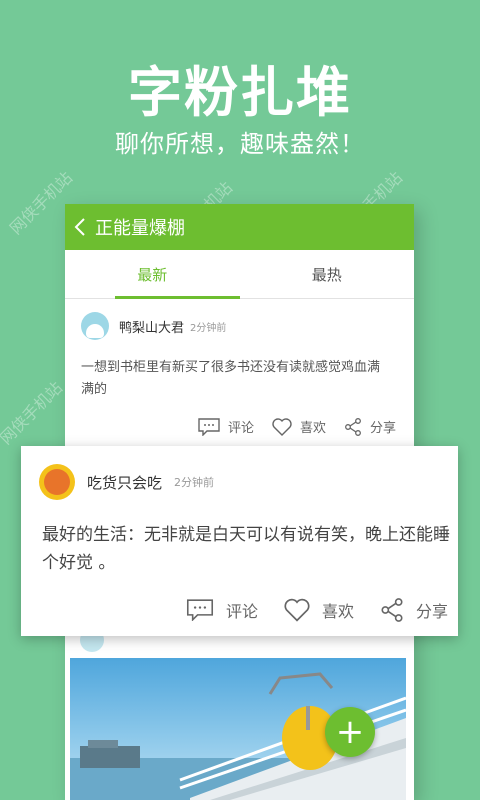  I want to click on add-post-button: +, so click(350, 732).